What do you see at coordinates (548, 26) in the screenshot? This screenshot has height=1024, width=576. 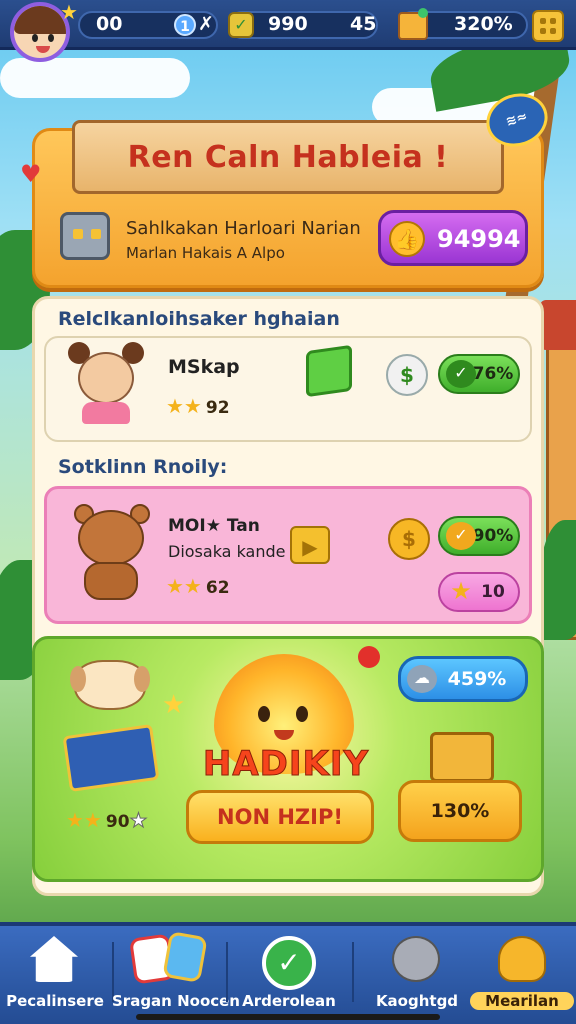 I see `menu-grid-button` at bounding box center [548, 26].